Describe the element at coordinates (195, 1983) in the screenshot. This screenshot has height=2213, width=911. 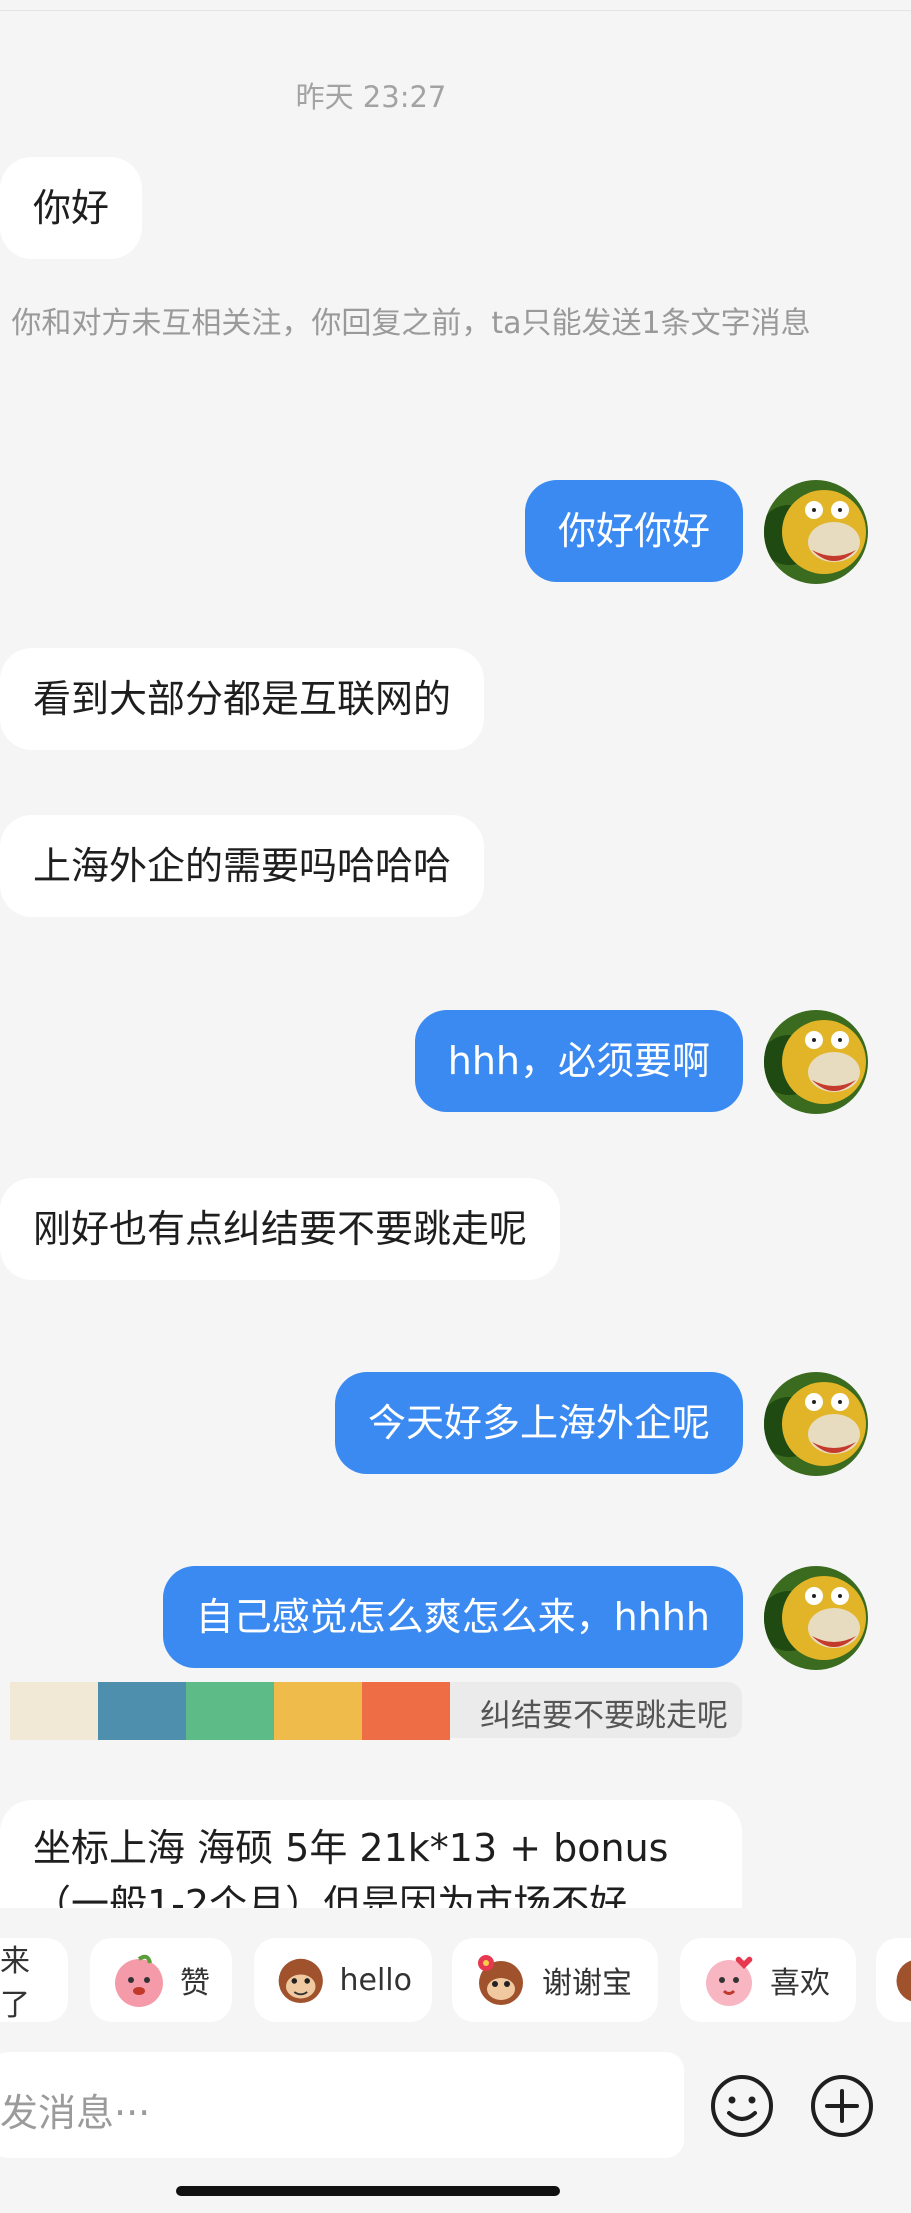
I see `quick-reply-label: 赞` at that location.